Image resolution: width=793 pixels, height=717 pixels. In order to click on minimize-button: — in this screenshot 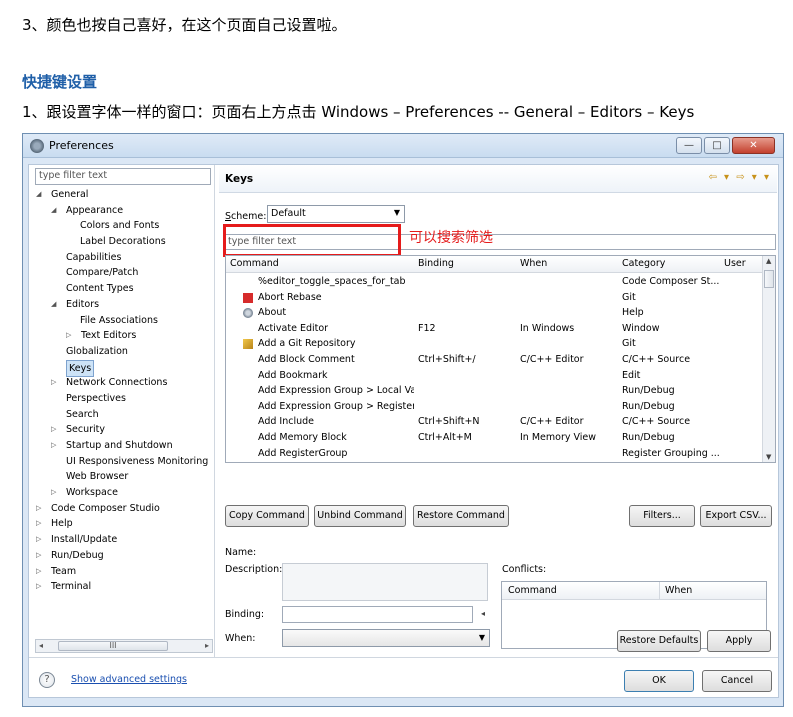, I will do `click(689, 145)`.